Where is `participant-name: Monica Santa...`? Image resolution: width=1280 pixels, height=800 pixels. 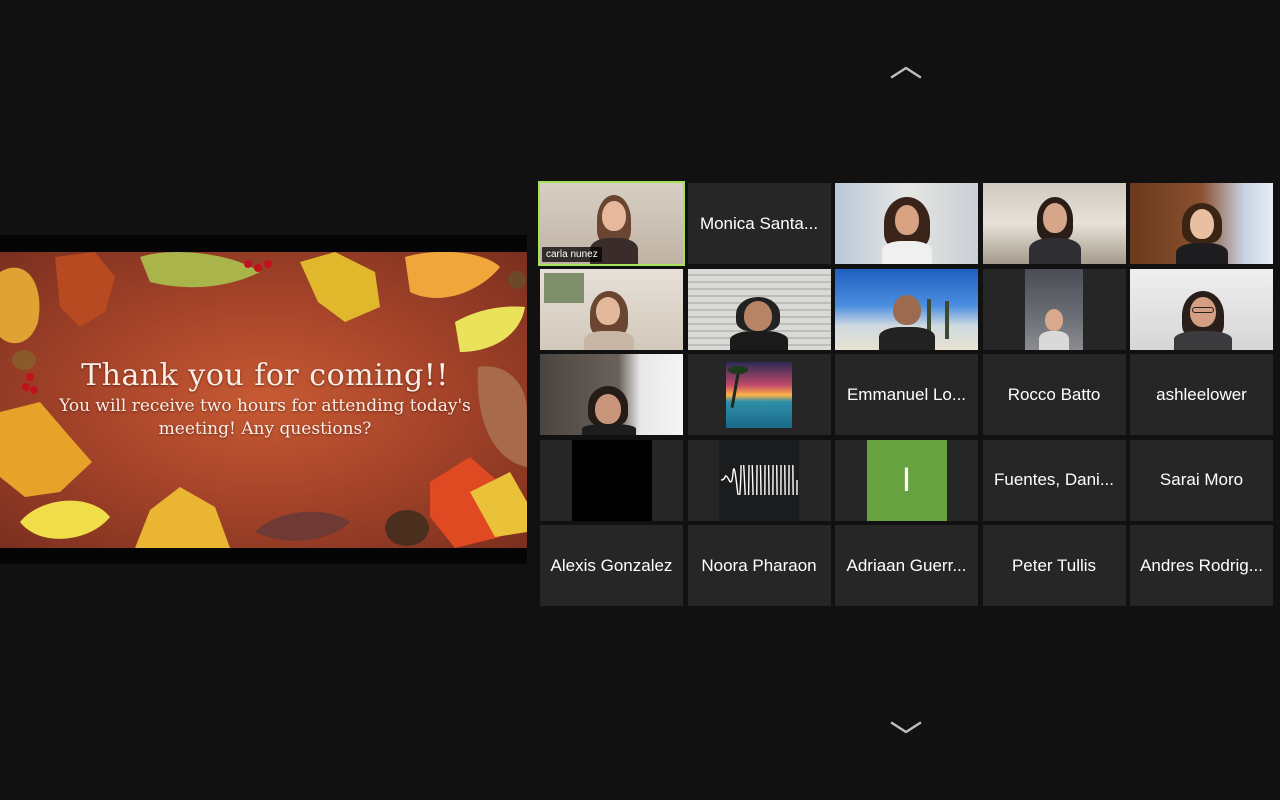
participant-name: Monica Santa... is located at coordinates (759, 223).